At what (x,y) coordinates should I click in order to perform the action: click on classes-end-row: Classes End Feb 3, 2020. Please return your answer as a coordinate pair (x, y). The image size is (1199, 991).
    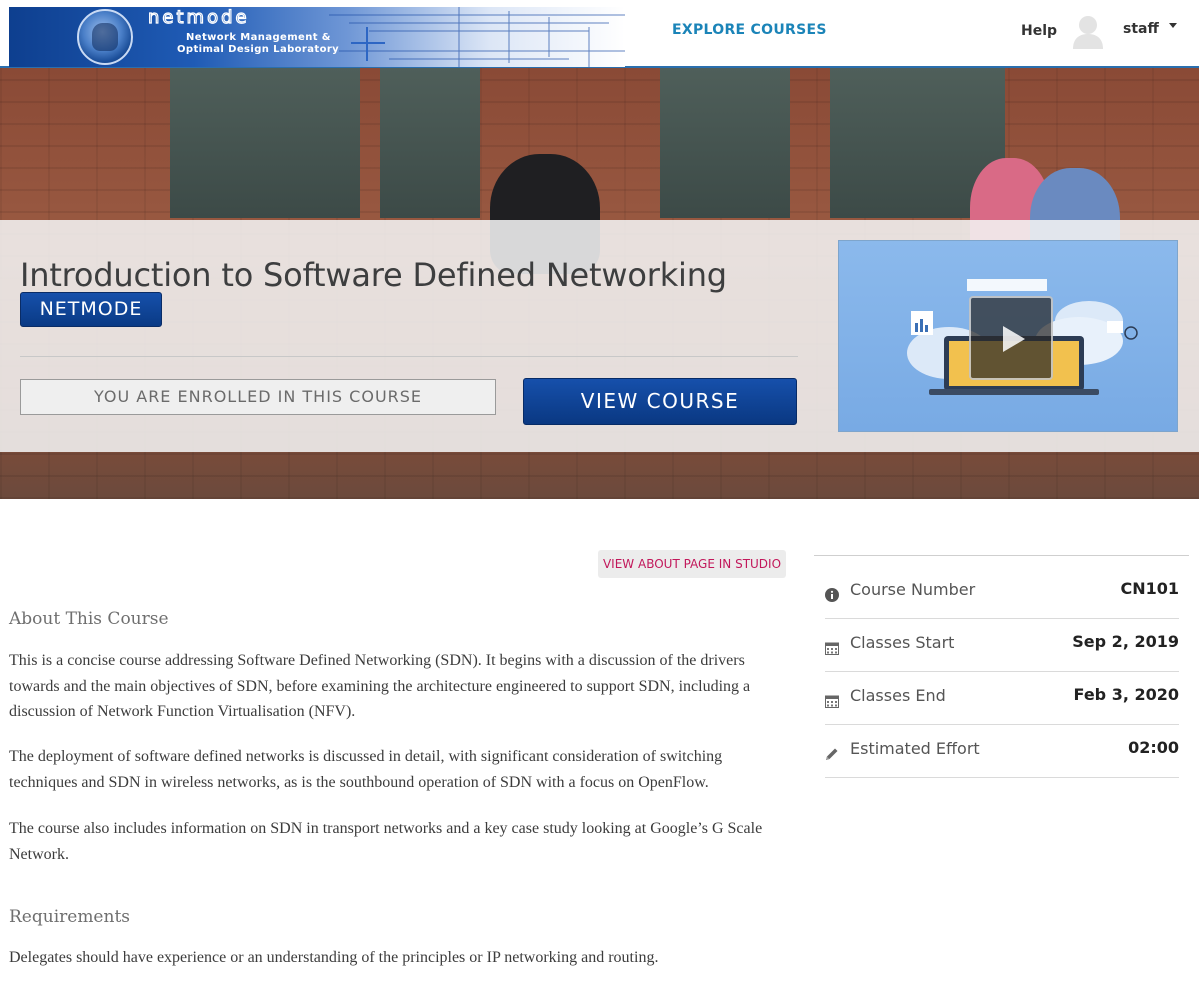
    Looking at the image, I should click on (1002, 698).